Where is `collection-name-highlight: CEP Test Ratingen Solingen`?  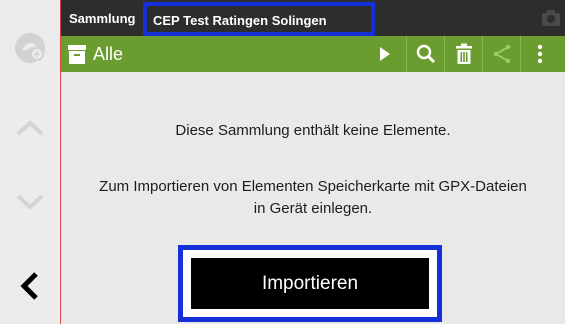 collection-name-highlight: CEP Test Ratingen Solingen is located at coordinates (259, 19).